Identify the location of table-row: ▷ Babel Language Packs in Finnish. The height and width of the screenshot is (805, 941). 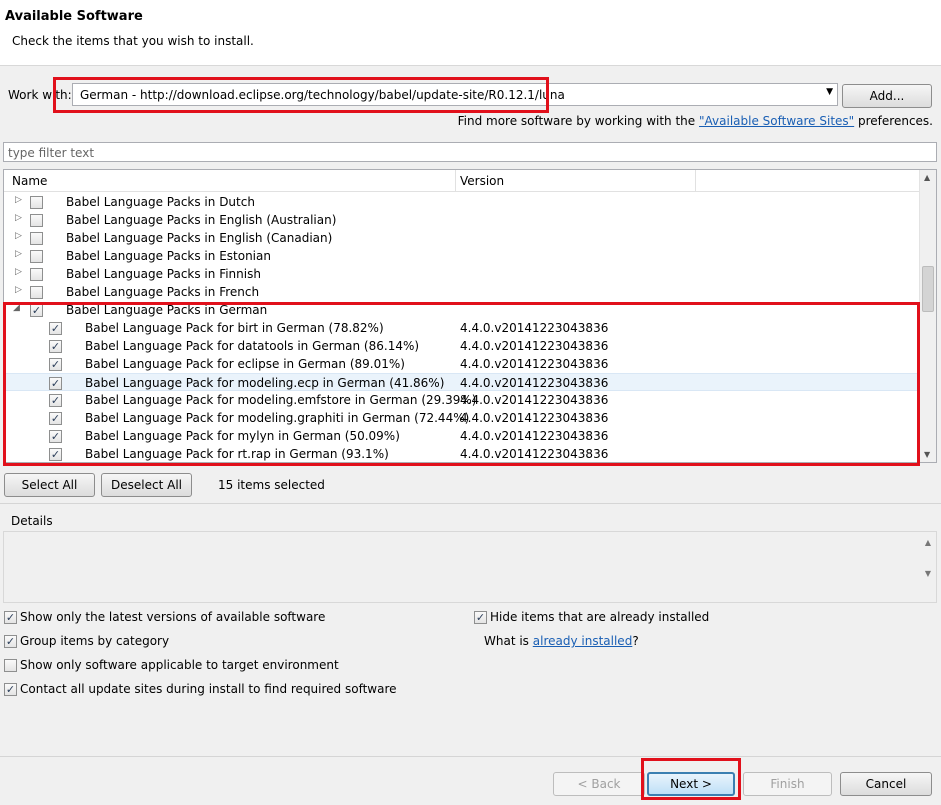
(462, 274).